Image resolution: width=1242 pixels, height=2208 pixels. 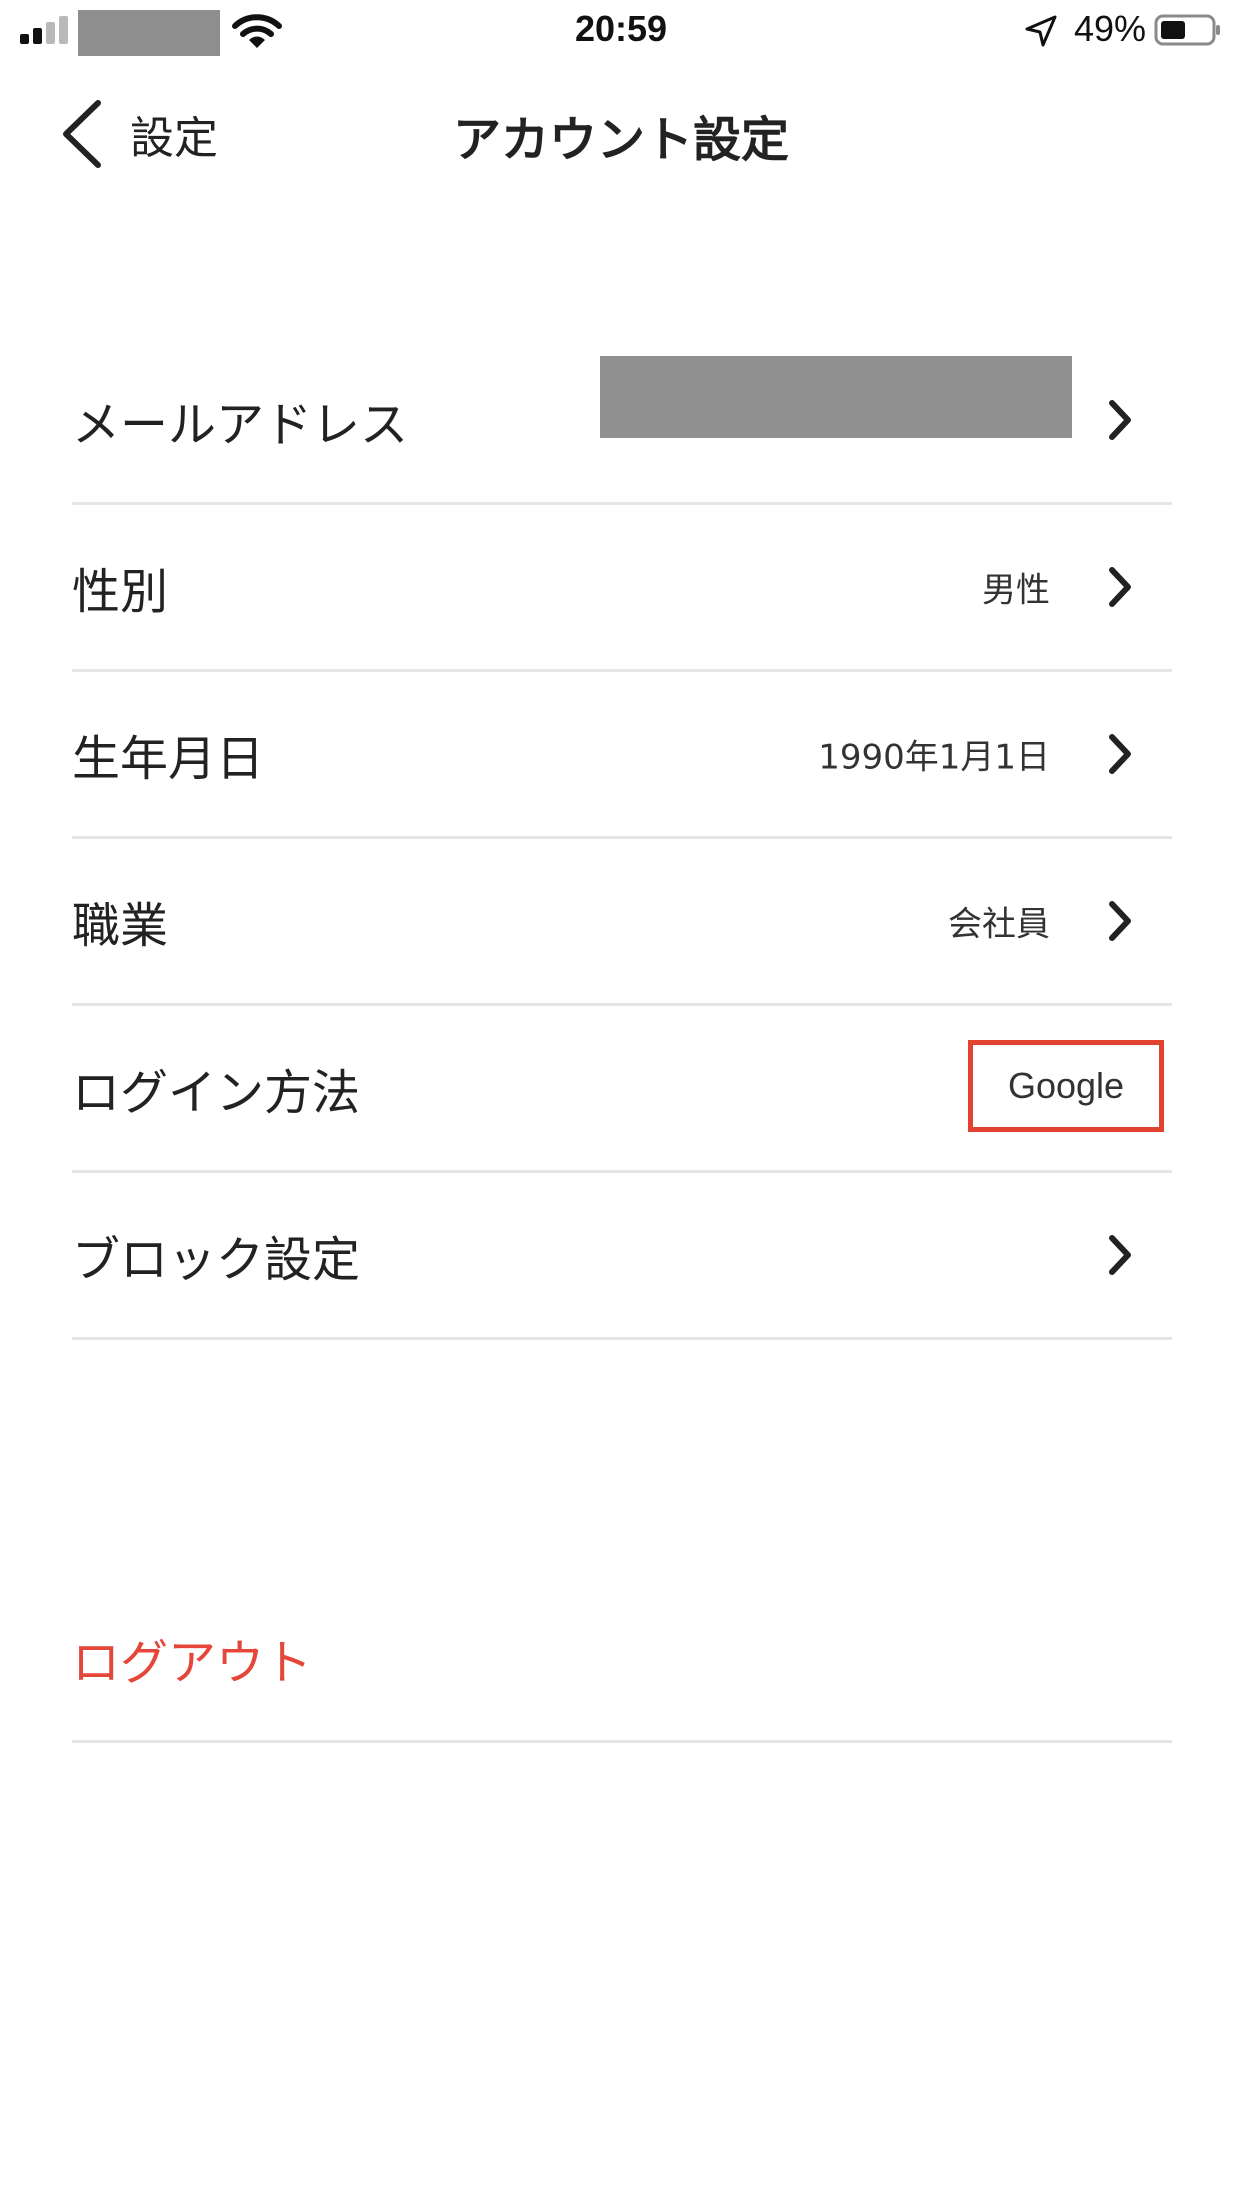 I want to click on birthdate-value: 1990年1月1日, so click(x=934, y=757).